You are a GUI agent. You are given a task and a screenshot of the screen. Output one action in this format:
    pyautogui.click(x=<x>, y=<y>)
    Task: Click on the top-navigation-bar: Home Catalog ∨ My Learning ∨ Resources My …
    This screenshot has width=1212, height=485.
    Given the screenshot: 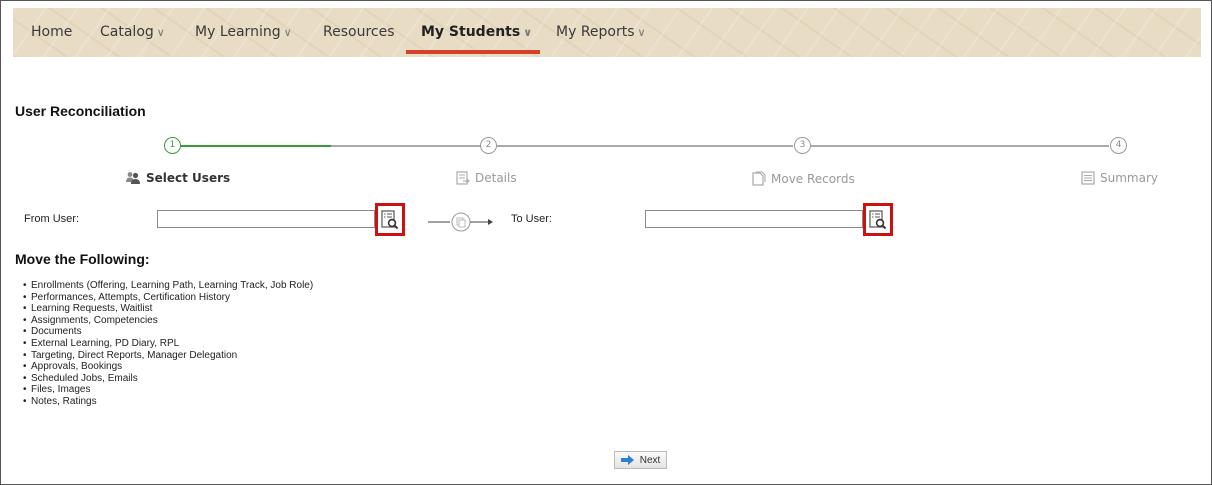 What is the action you would take?
    pyautogui.click(x=607, y=32)
    